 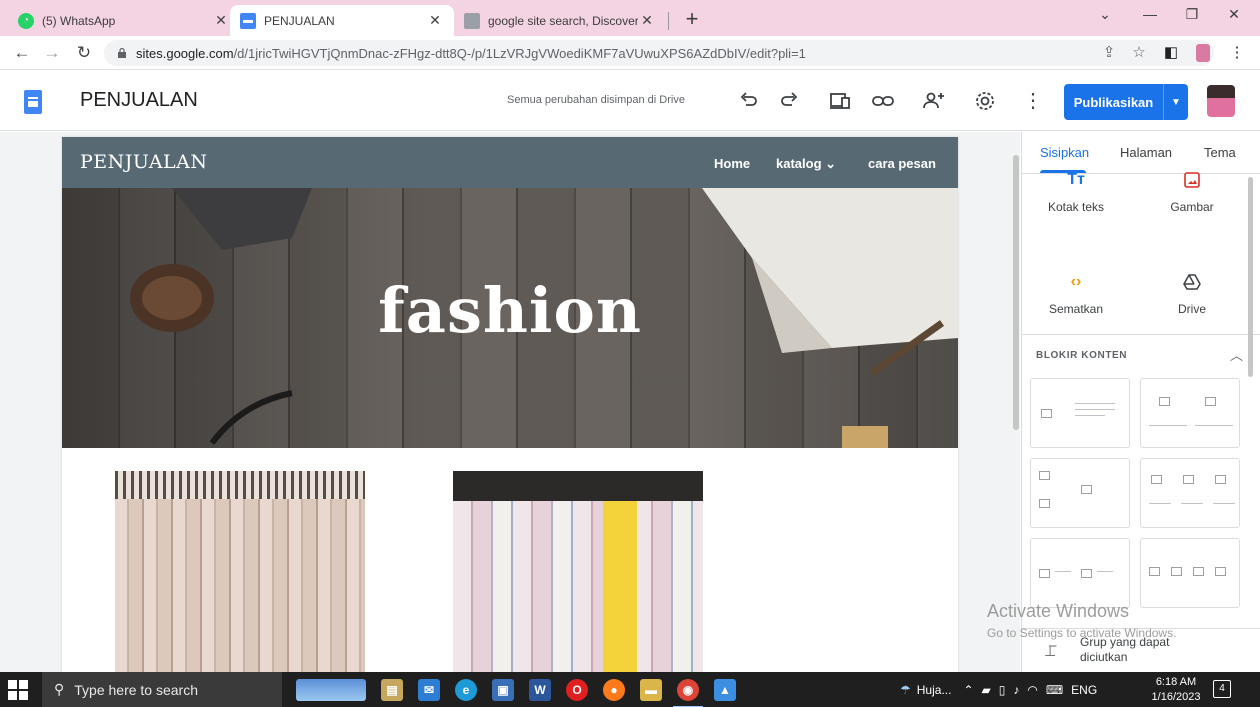 What do you see at coordinates (968, 690) in the screenshot?
I see `show-hidden-icons-icon: ⌃` at bounding box center [968, 690].